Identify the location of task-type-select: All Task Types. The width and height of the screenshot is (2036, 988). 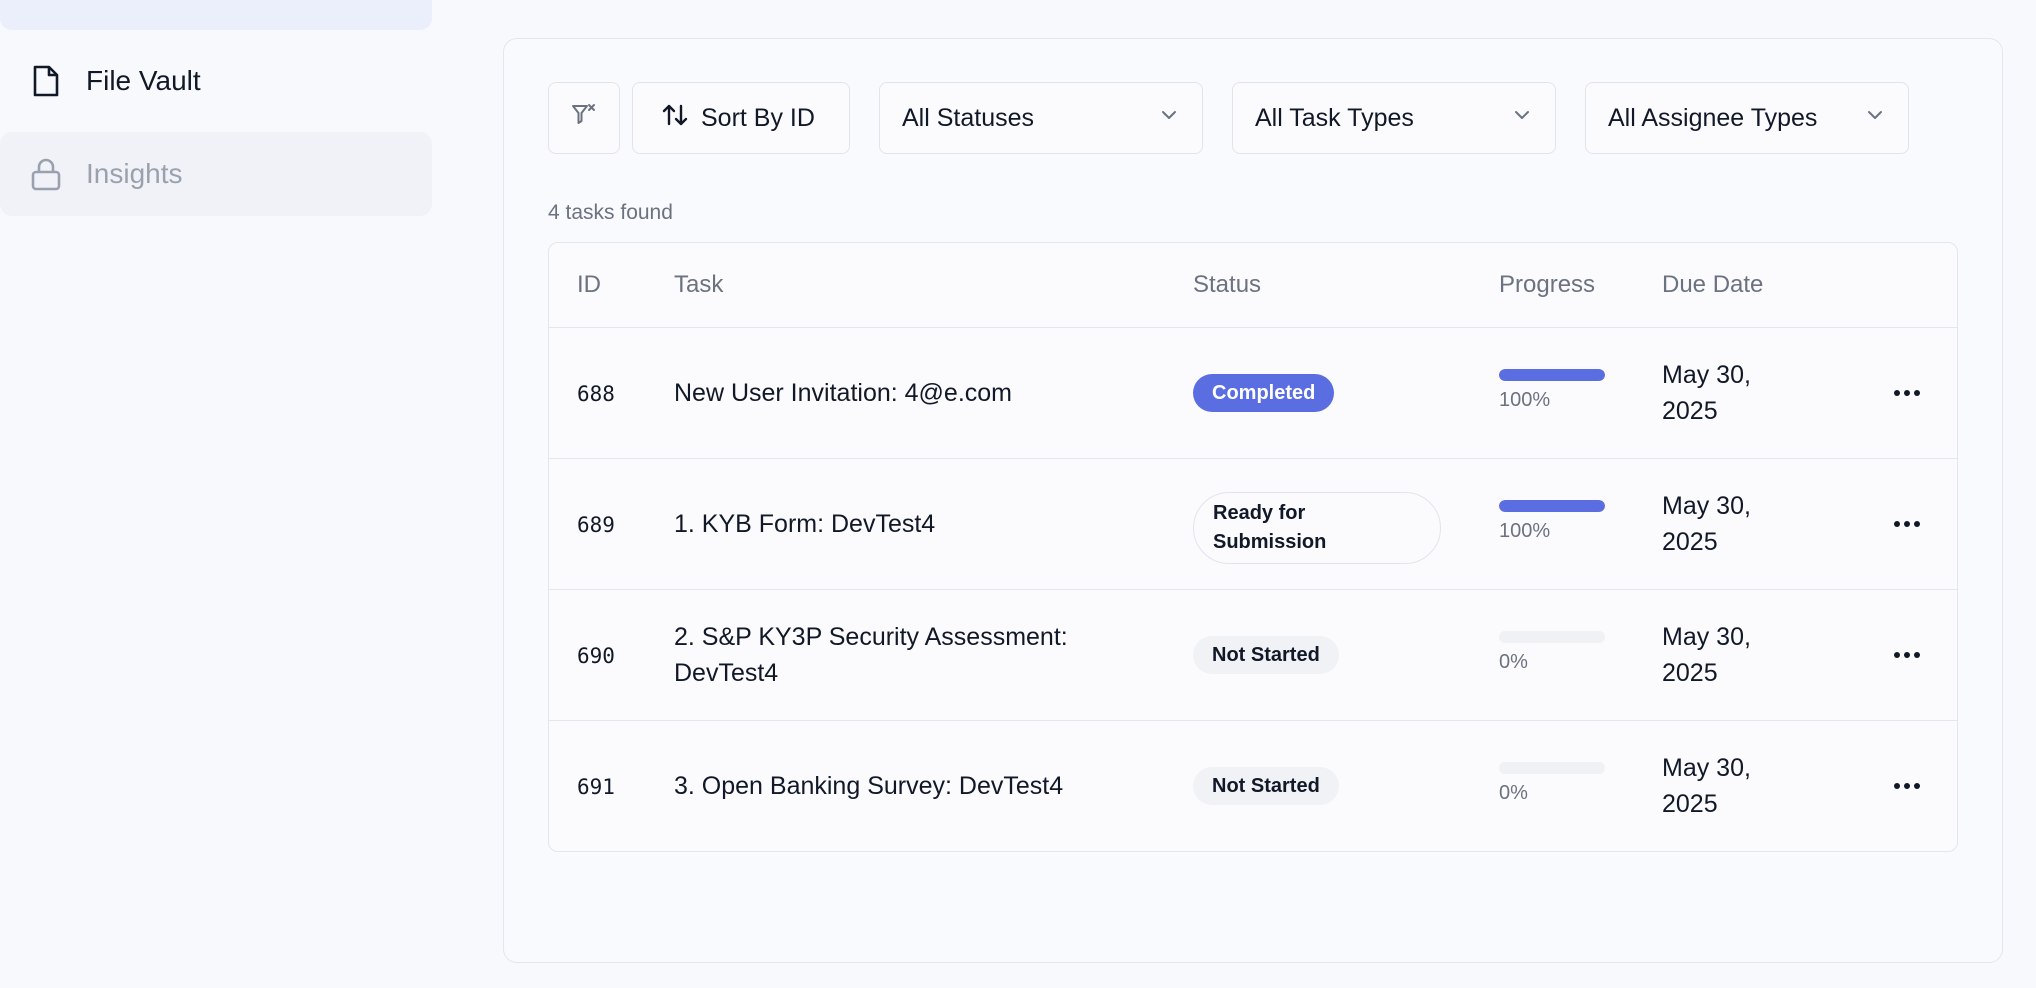
(1394, 118).